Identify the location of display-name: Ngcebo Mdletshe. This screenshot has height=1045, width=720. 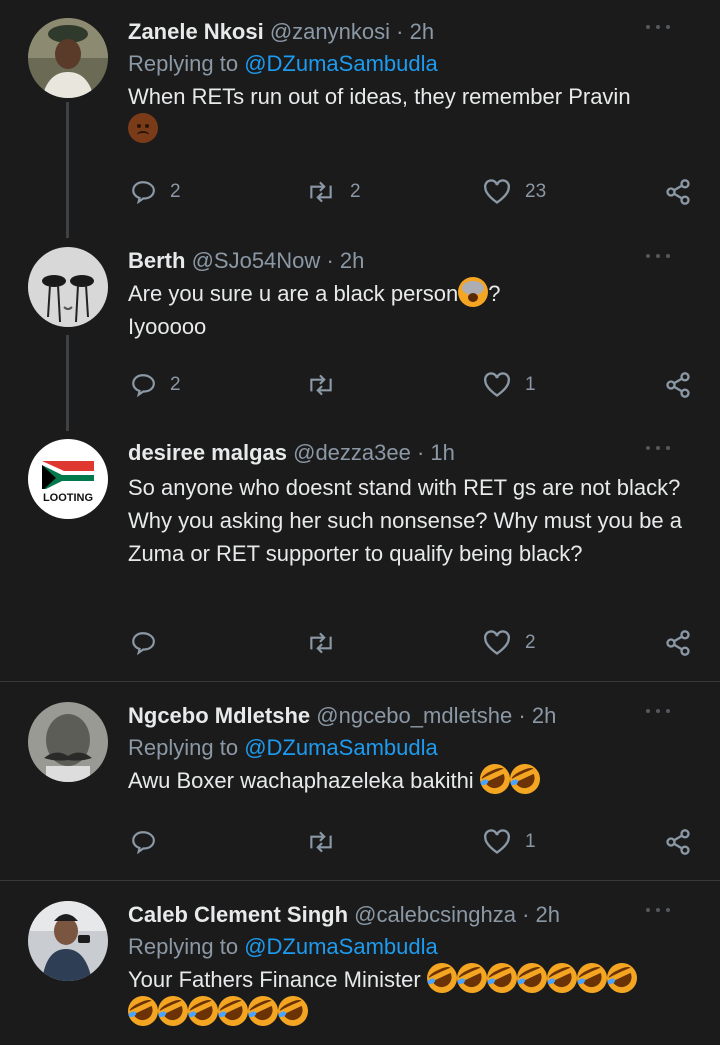
(219, 715).